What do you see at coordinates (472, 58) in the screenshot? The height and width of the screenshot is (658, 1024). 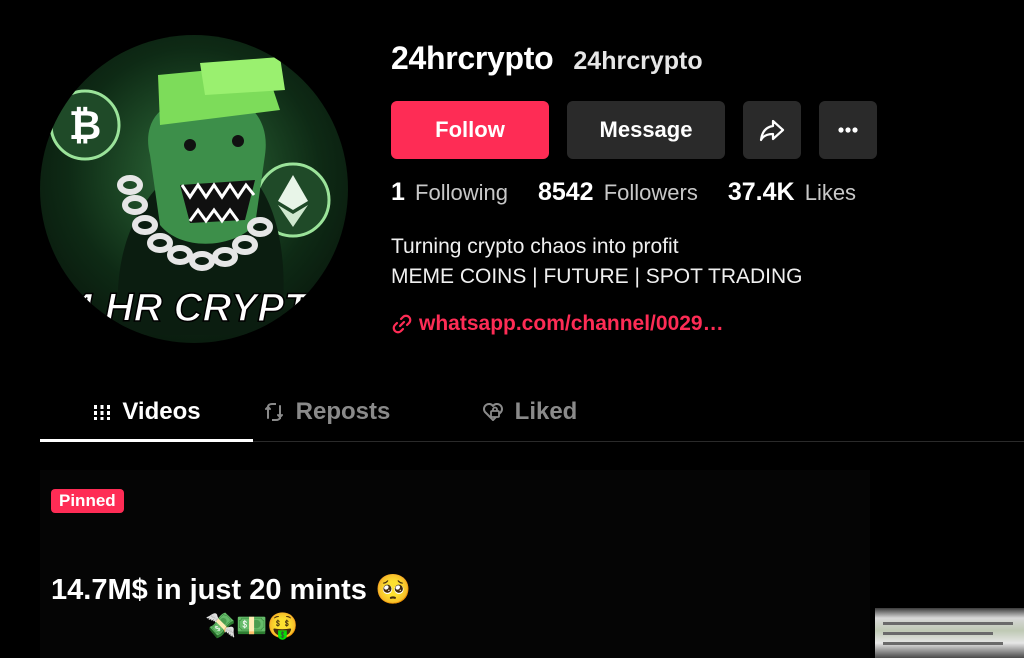 I see `username: 24hrcrypto` at bounding box center [472, 58].